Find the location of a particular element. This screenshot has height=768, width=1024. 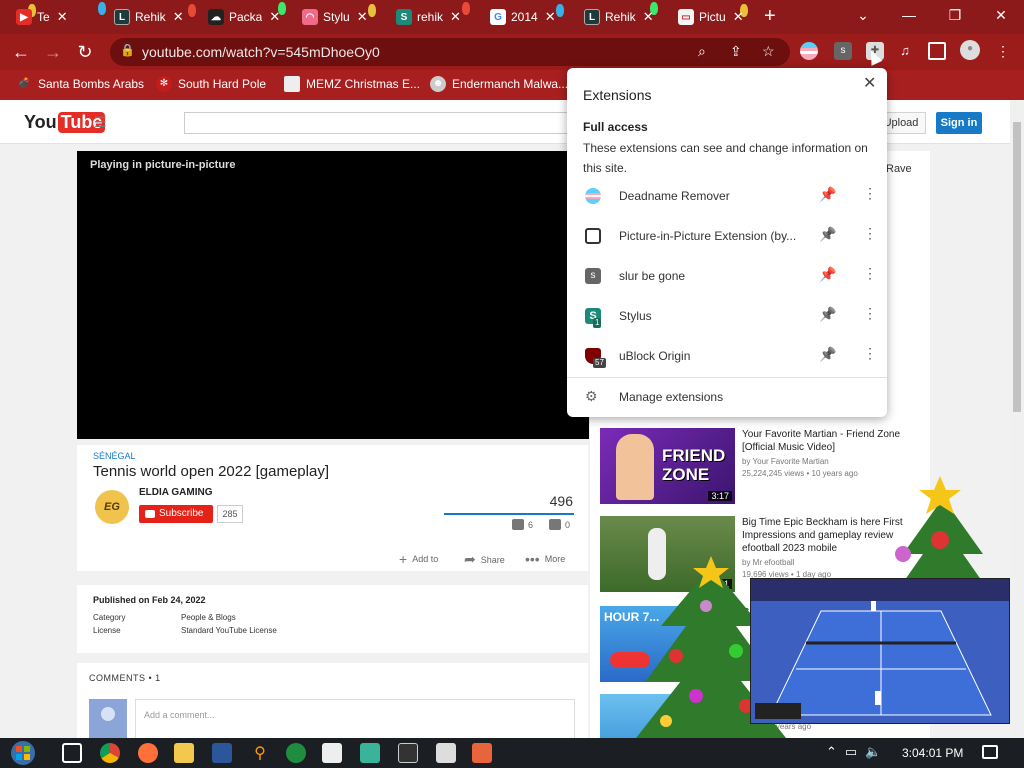

pip-icon is located at coordinates (593, 236).